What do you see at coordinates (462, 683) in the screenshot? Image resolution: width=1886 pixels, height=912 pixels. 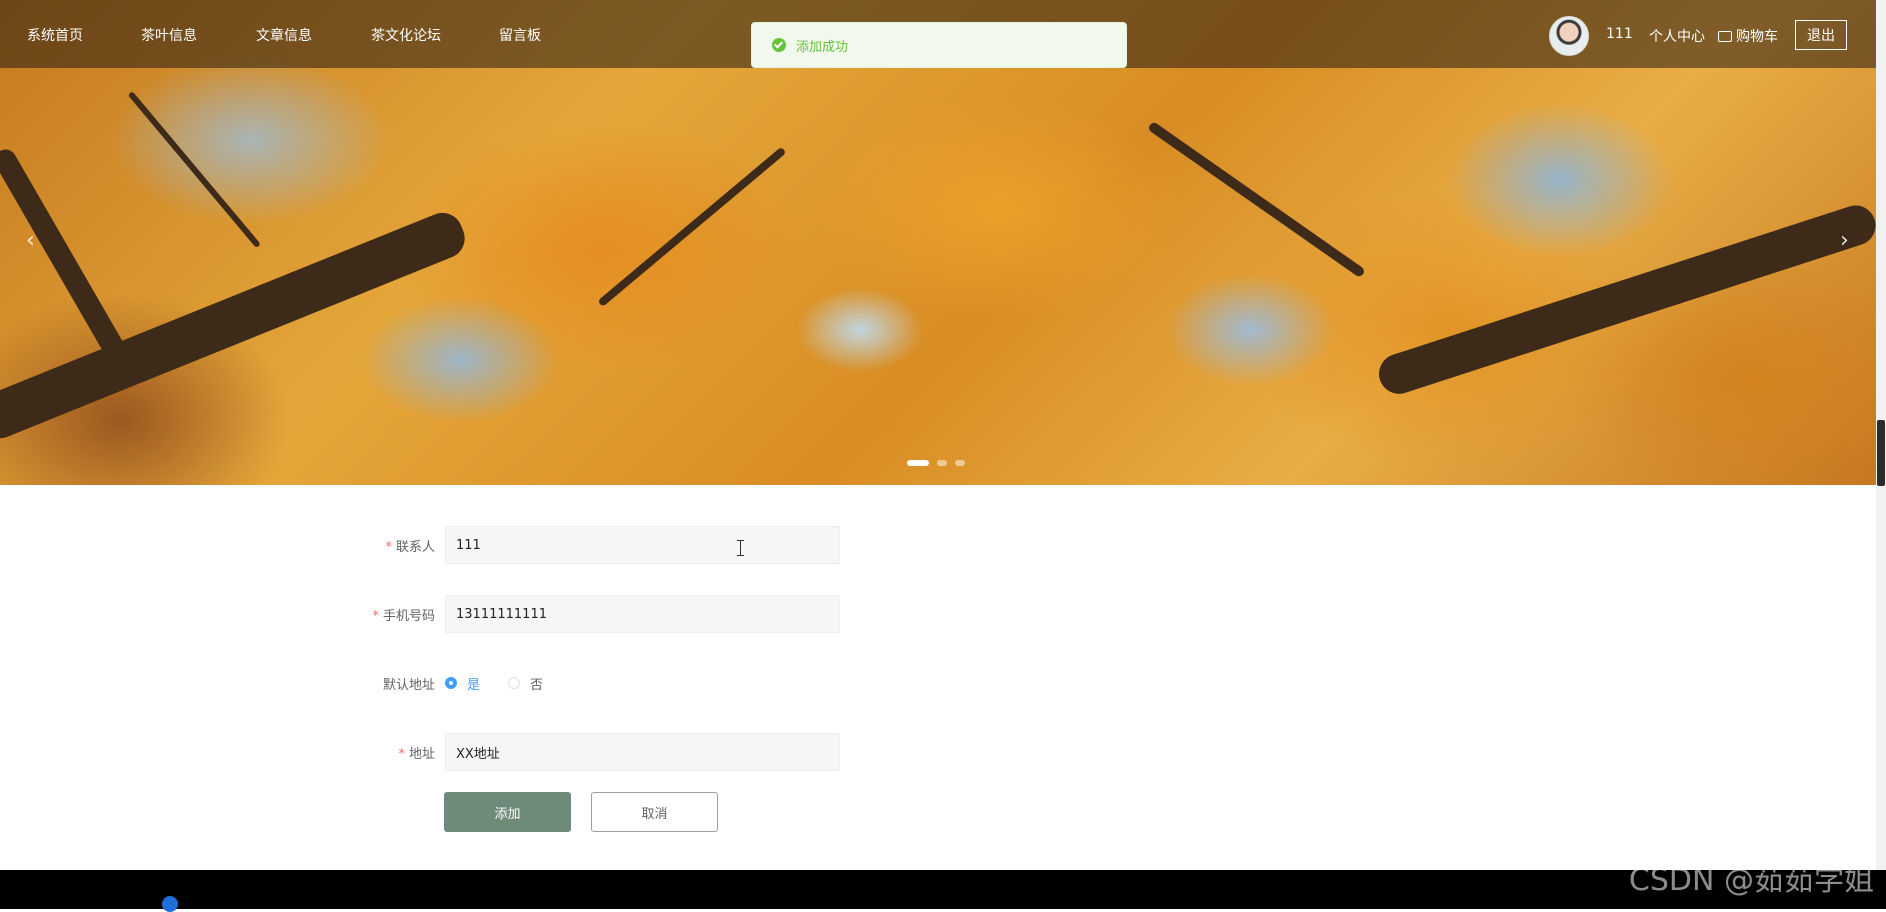 I see `radio-yes: 是` at bounding box center [462, 683].